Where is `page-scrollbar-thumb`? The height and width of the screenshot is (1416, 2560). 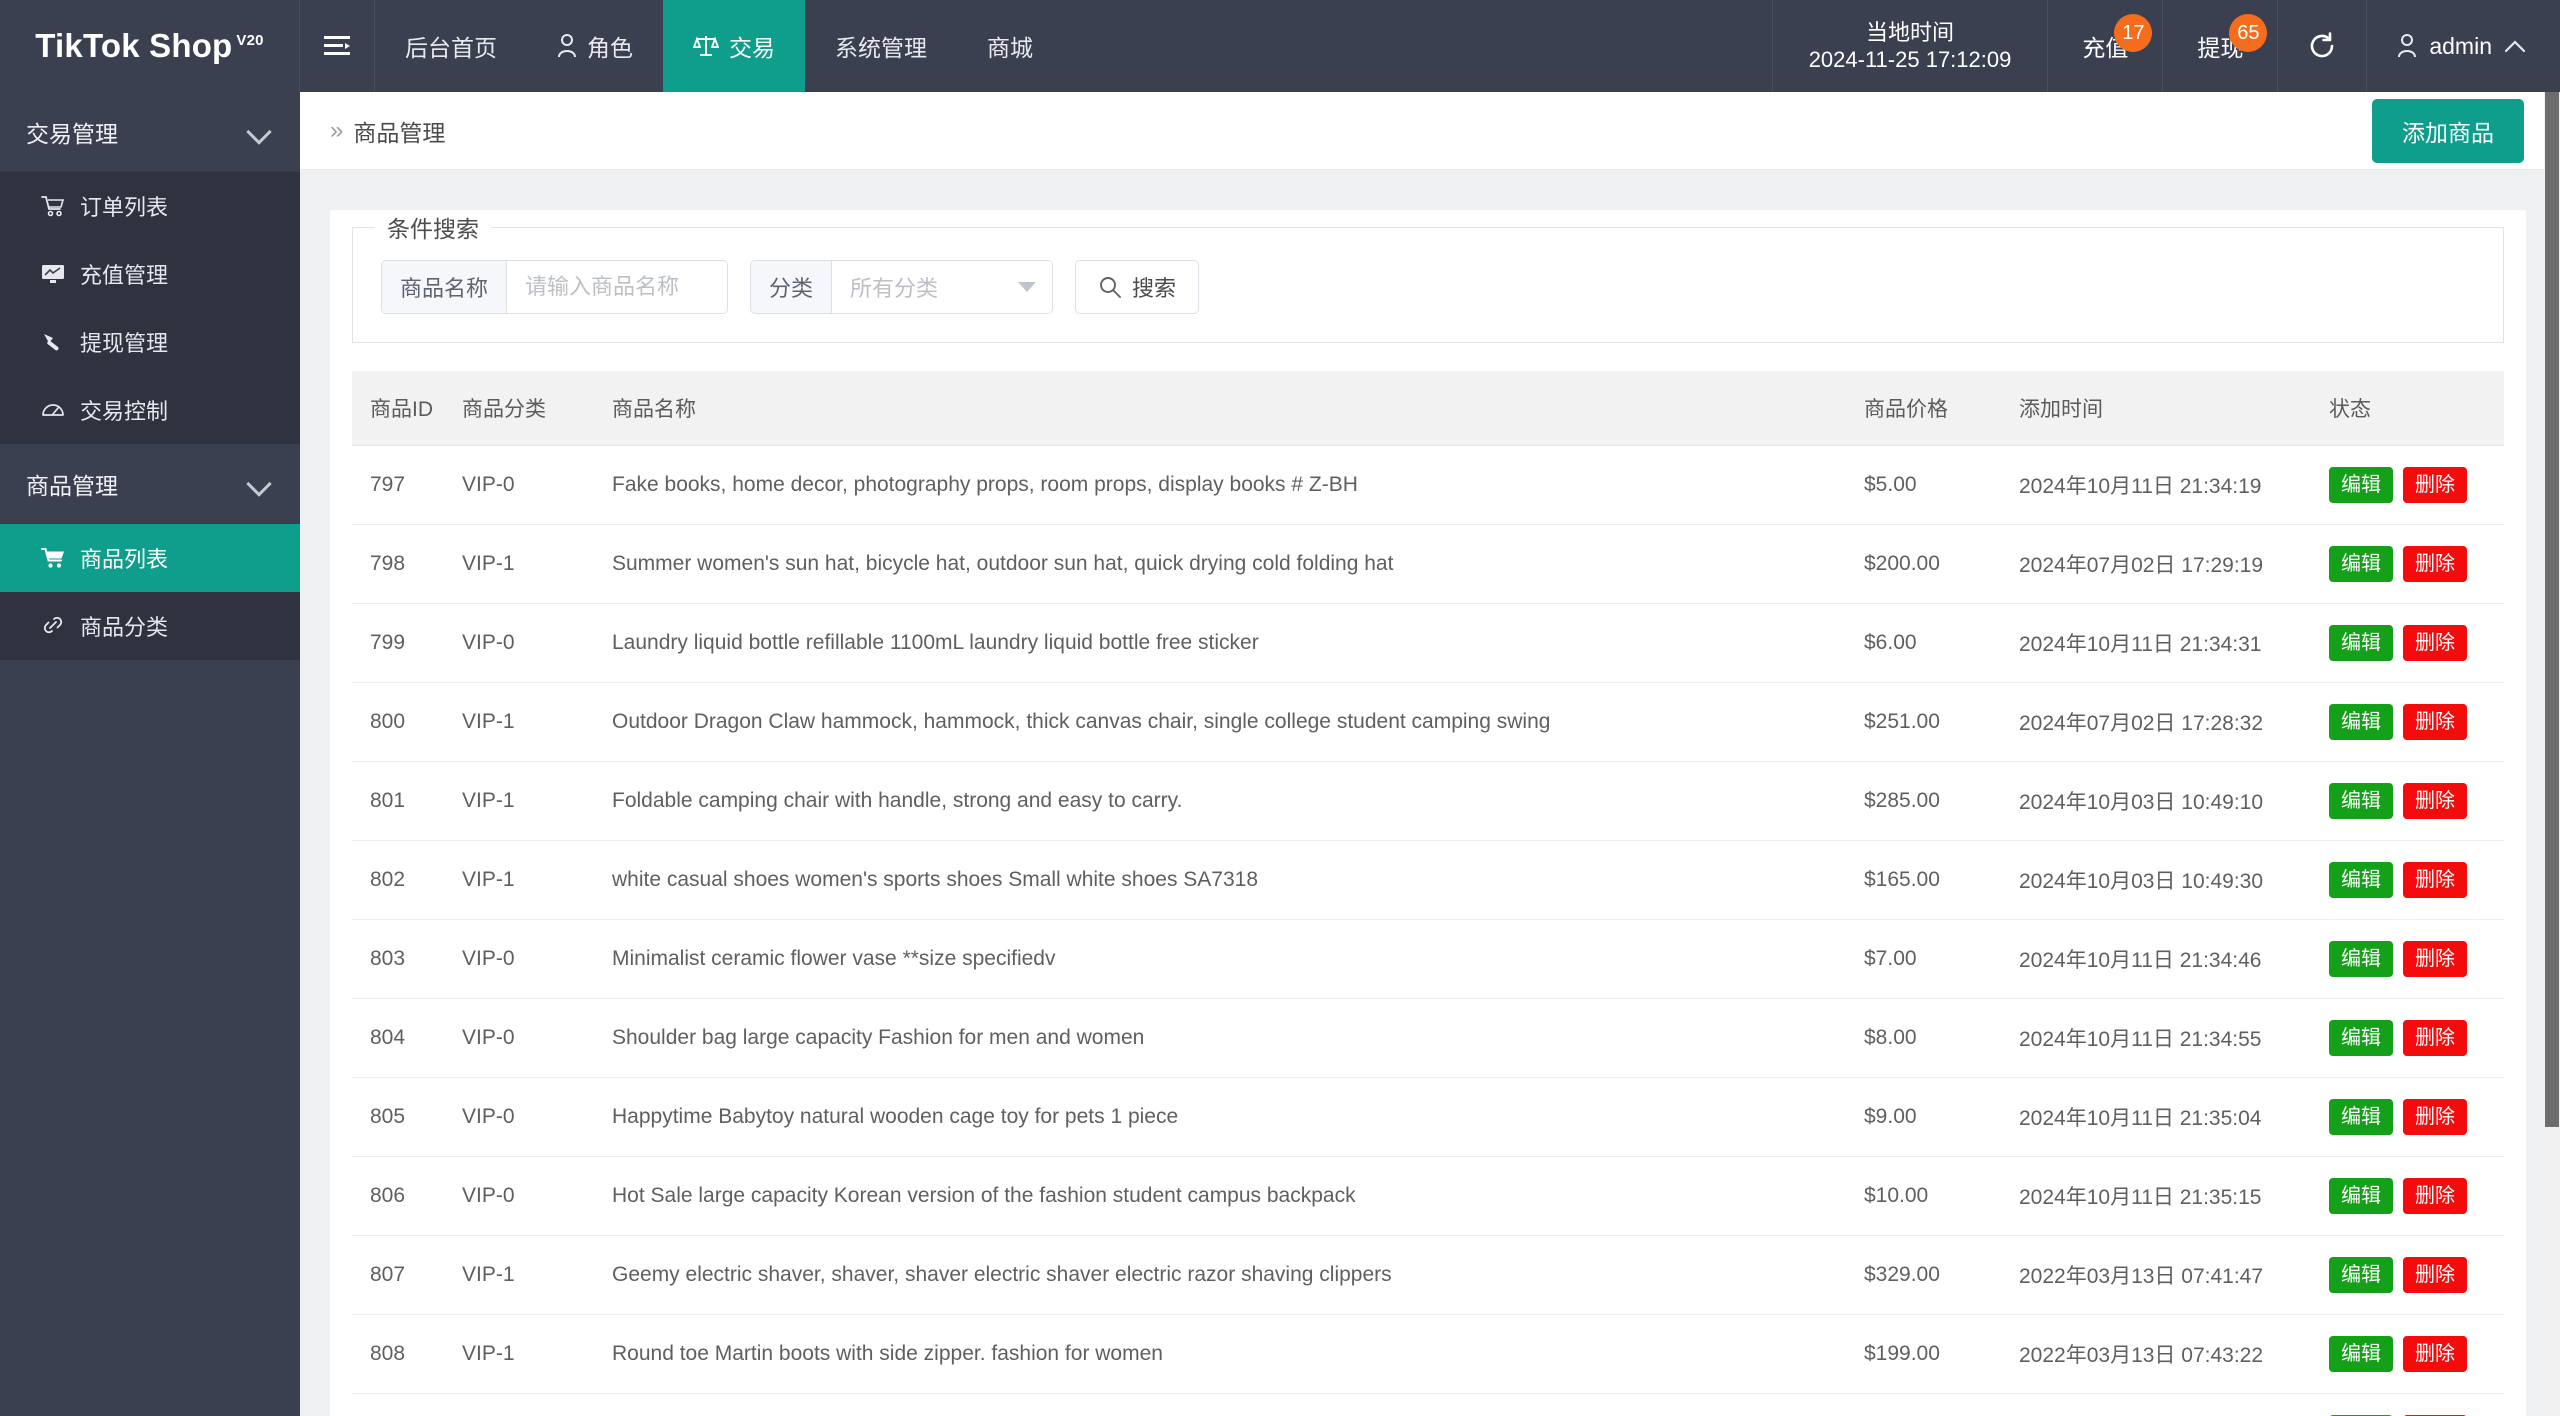
page-scrollbar-thumb is located at coordinates (2552, 609).